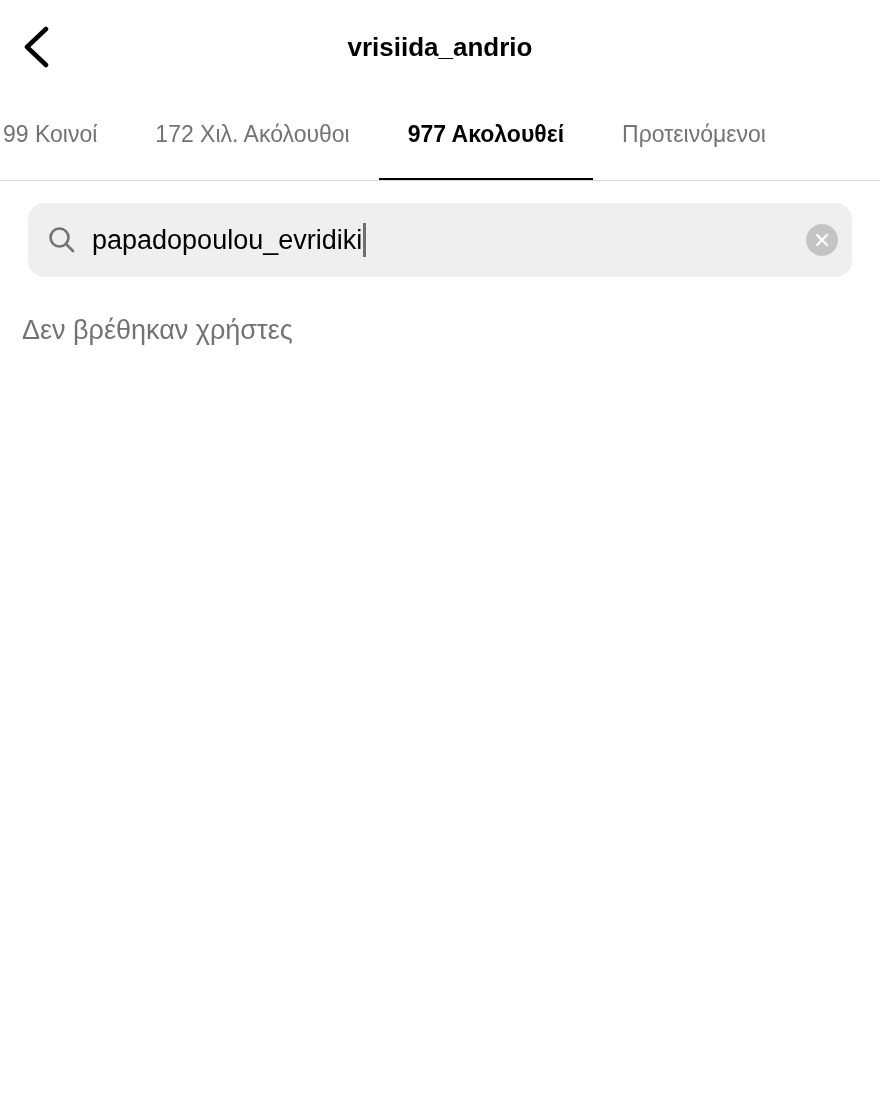 This screenshot has width=880, height=1096. What do you see at coordinates (252, 137) in the screenshot?
I see `tab: 172 Χιλ. Ακόλουθοι` at bounding box center [252, 137].